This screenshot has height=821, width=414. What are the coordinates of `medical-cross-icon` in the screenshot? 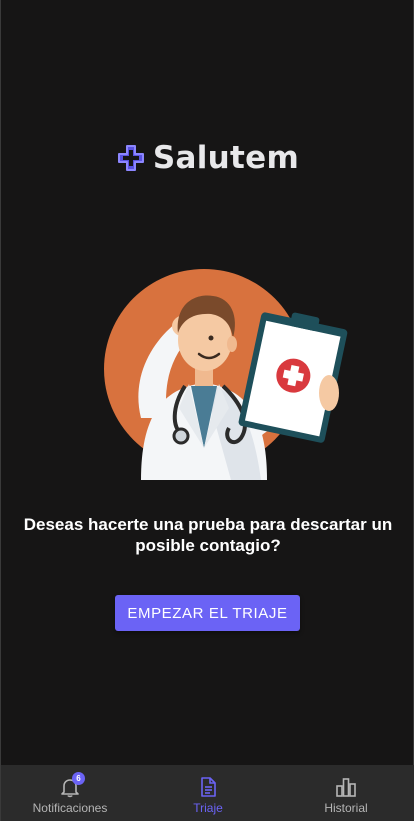 It's located at (130, 158).